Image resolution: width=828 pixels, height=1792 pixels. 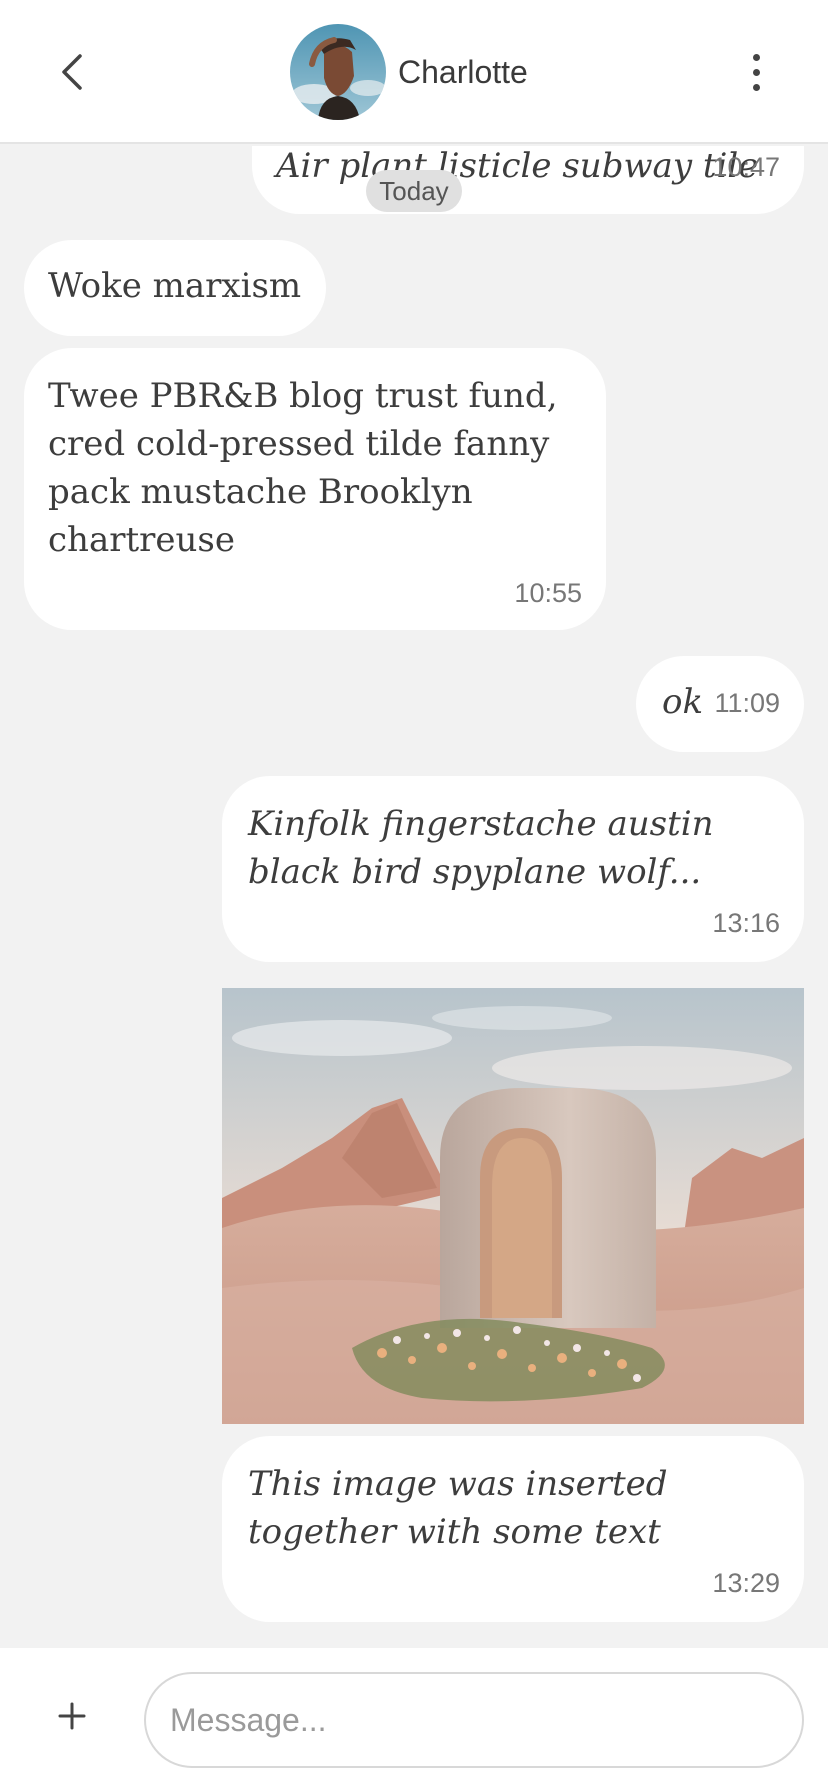 What do you see at coordinates (747, 703) in the screenshot?
I see `message-time: 11:09` at bounding box center [747, 703].